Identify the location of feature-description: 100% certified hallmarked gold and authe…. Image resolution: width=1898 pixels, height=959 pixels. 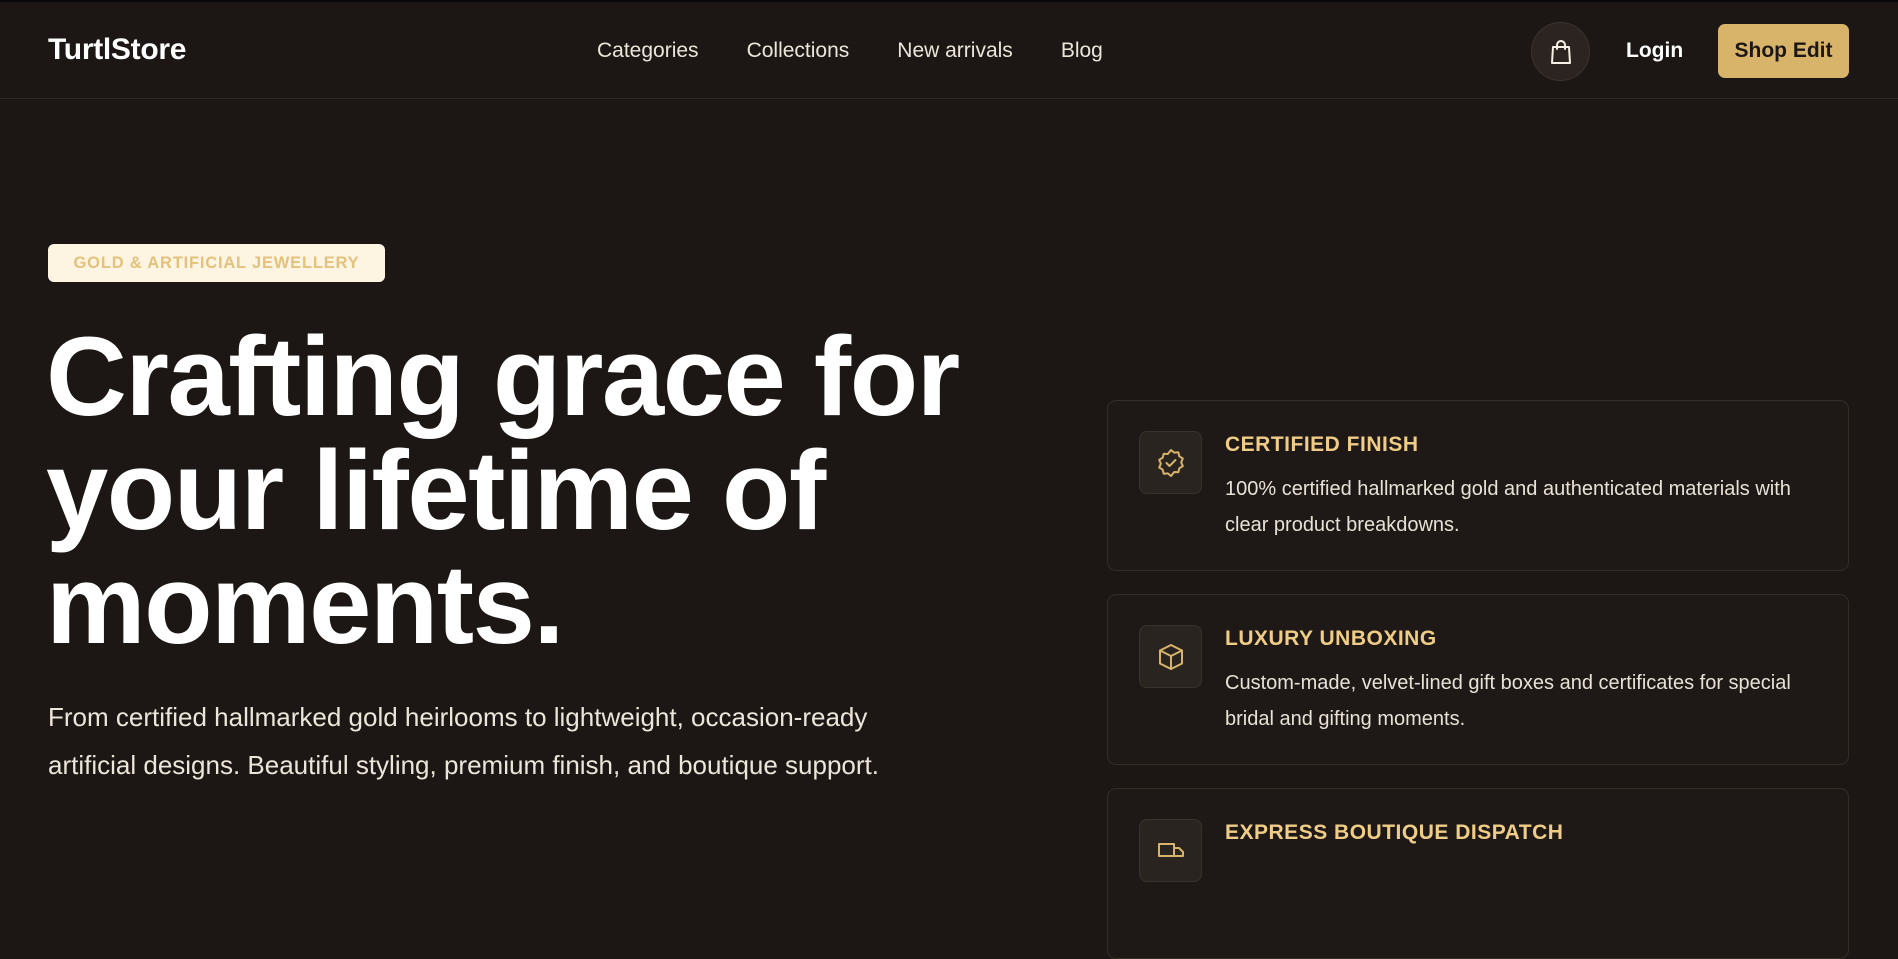
(1508, 507).